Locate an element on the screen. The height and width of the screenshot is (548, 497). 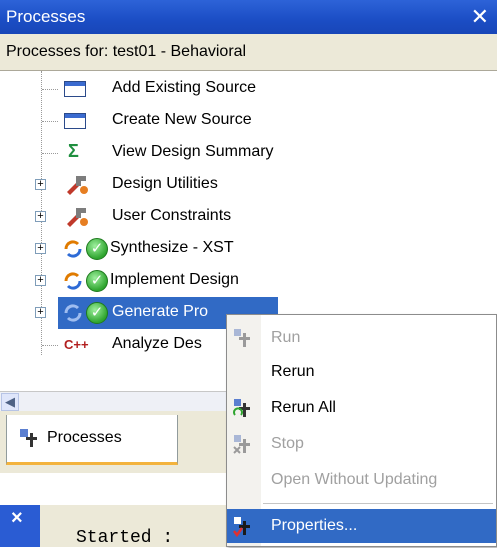
horizontal-scrollbar: ◀ is located at coordinates (113, 401).